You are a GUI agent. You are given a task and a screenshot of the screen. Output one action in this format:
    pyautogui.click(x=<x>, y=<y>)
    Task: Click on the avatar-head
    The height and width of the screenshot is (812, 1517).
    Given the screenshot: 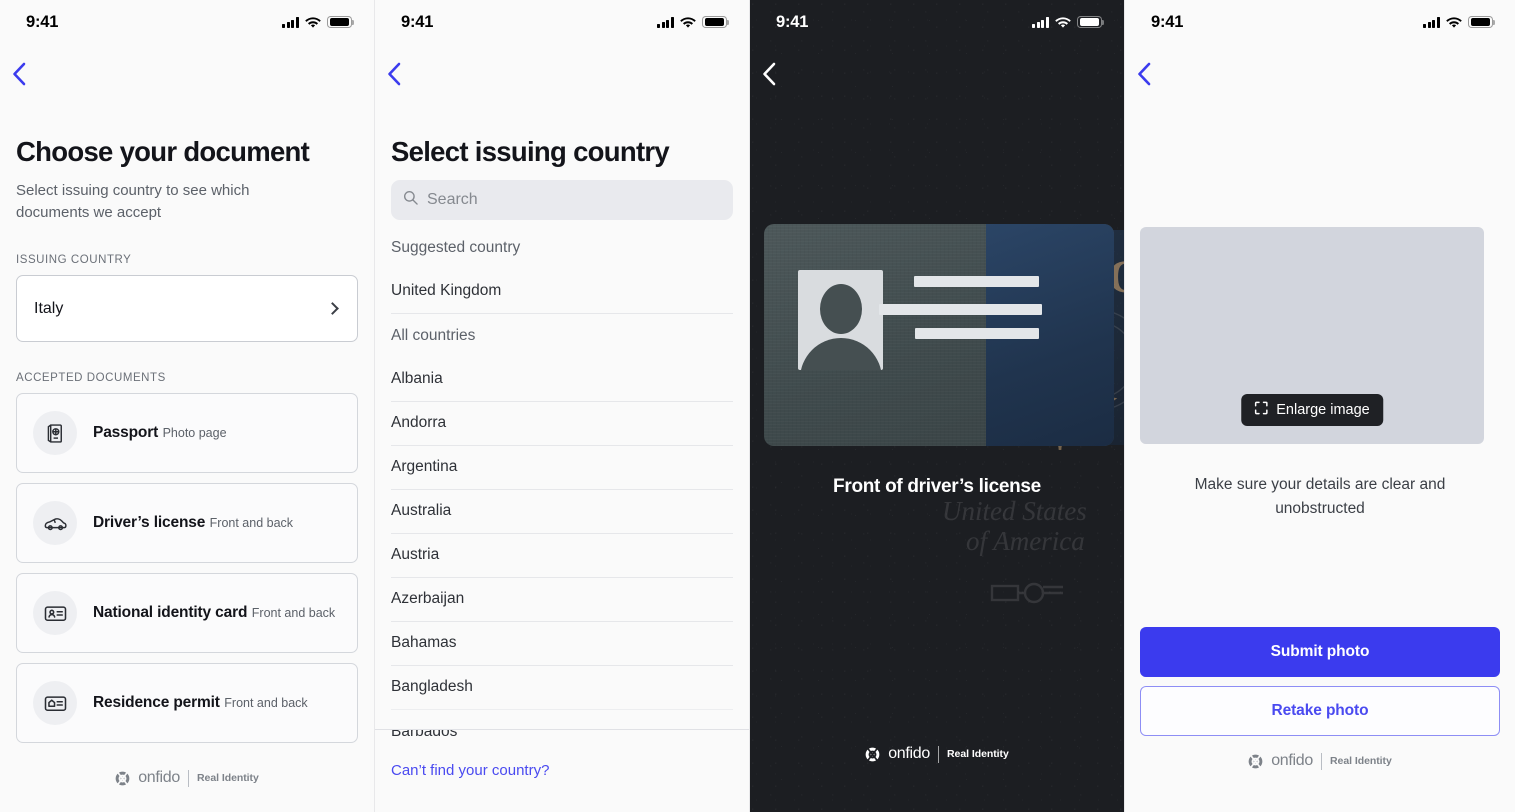 What is the action you would take?
    pyautogui.click(x=840, y=309)
    